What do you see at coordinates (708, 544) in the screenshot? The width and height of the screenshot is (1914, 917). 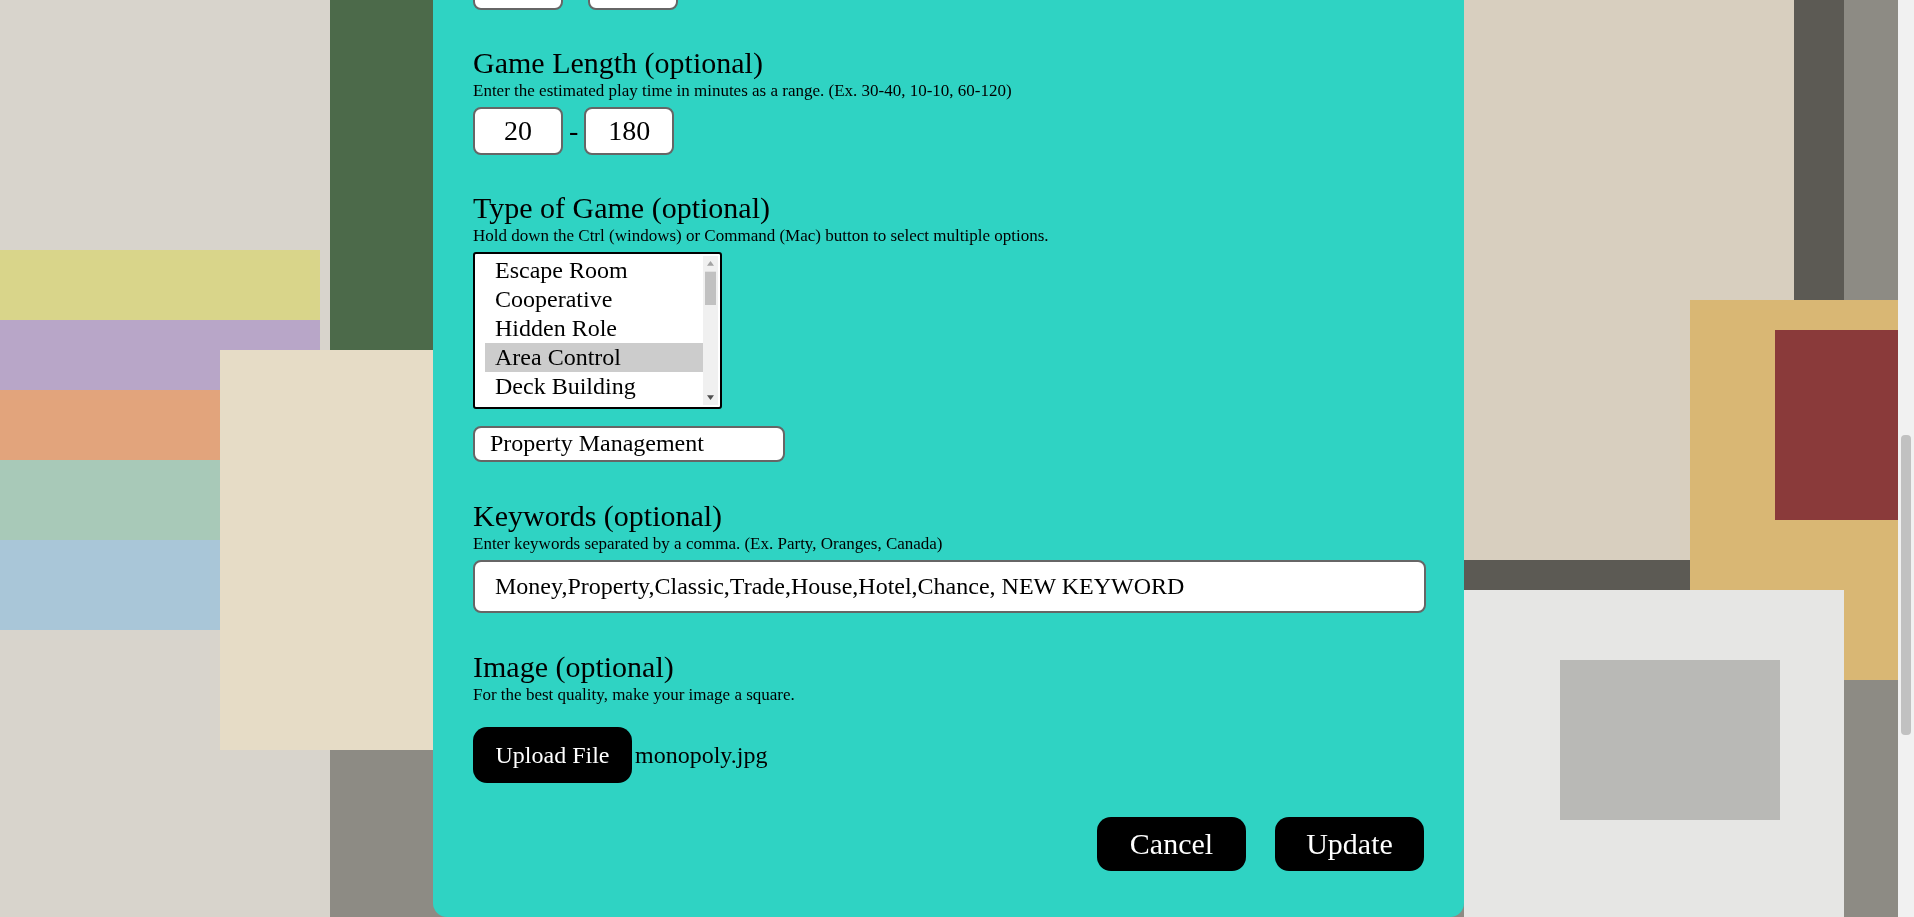 I see `hint-text: Enter keywords separated by a comma. (Ex. Party, Oranges, Canada)` at bounding box center [708, 544].